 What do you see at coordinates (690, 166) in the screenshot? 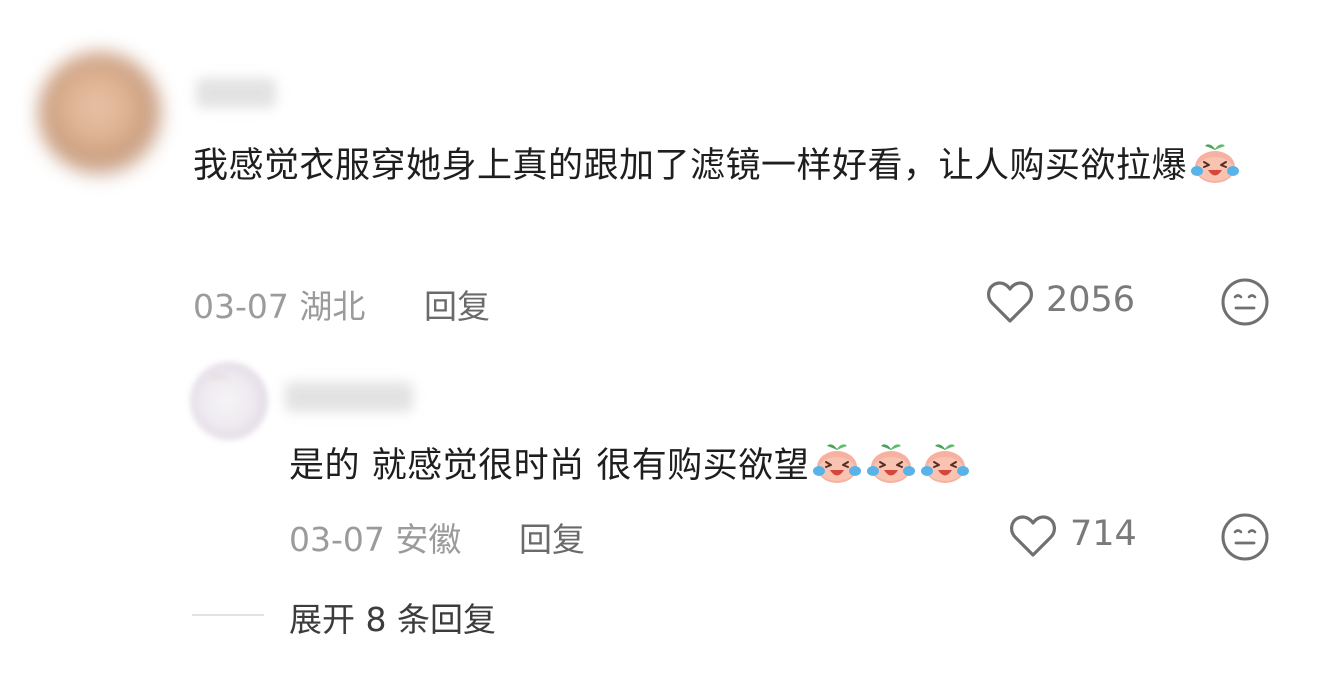
I see `comment-body: 我感觉衣服穿她身上真的跟加了滤镜一样好看，让人购买欲拉爆` at bounding box center [690, 166].